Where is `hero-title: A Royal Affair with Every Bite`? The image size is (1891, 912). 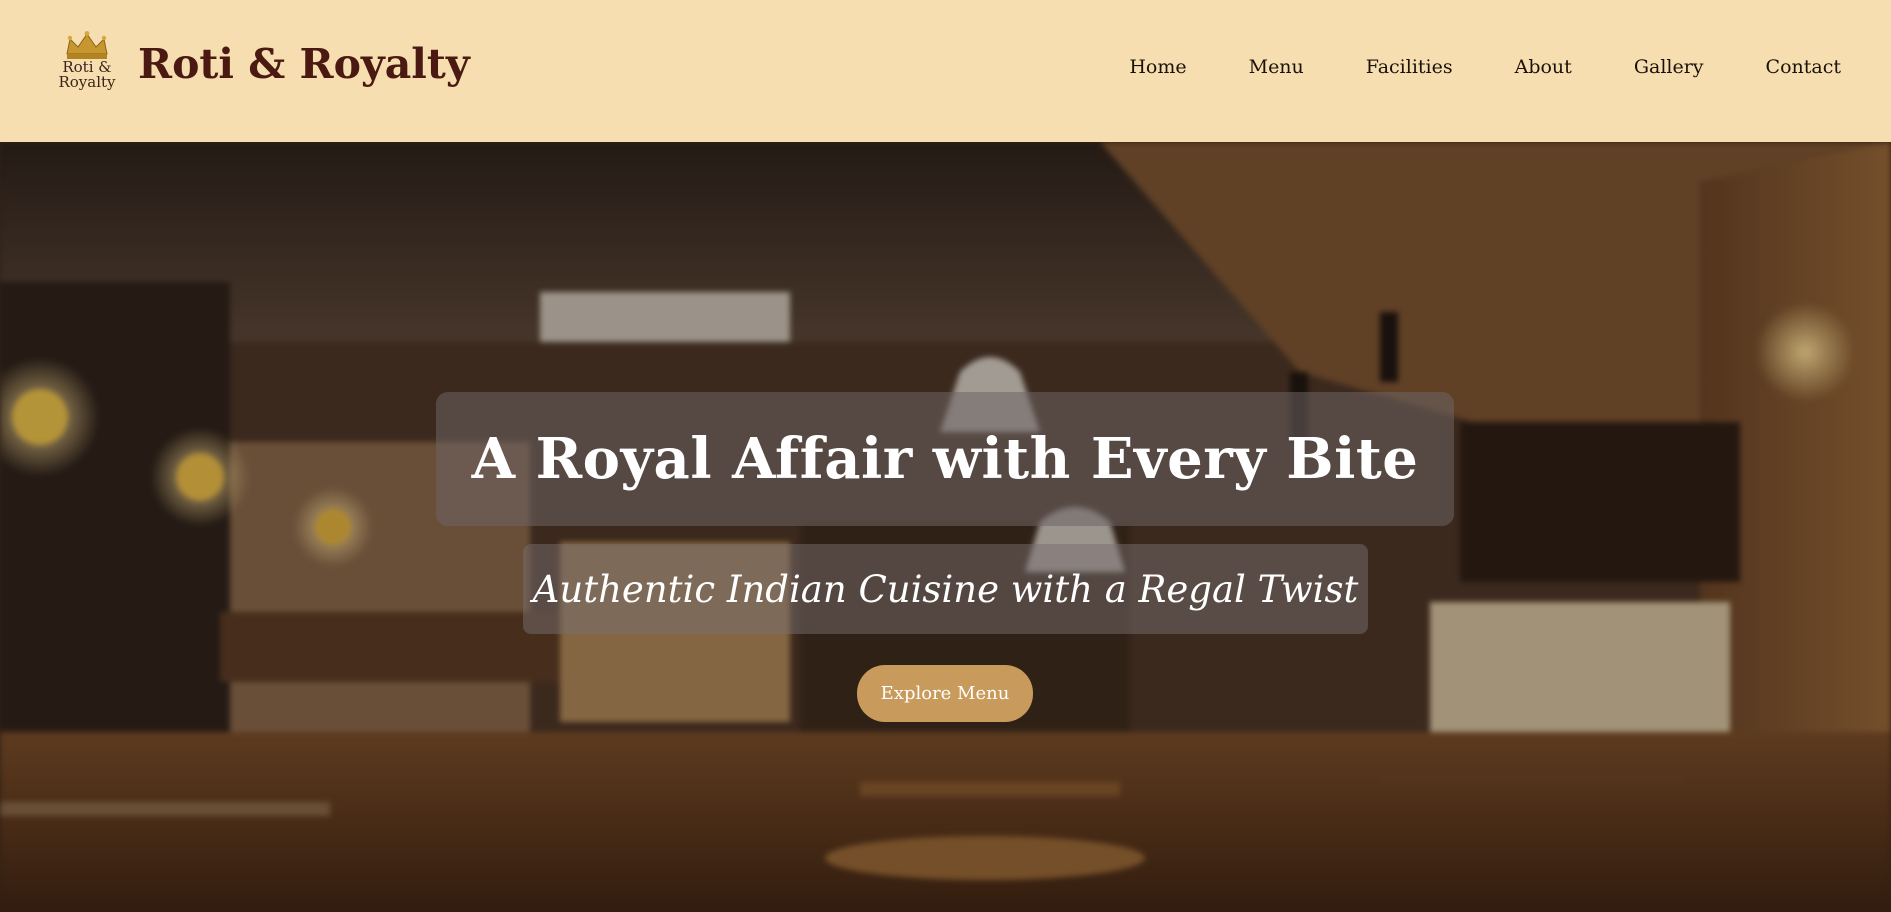 hero-title: A Royal Affair with Every Bite is located at coordinates (945, 459).